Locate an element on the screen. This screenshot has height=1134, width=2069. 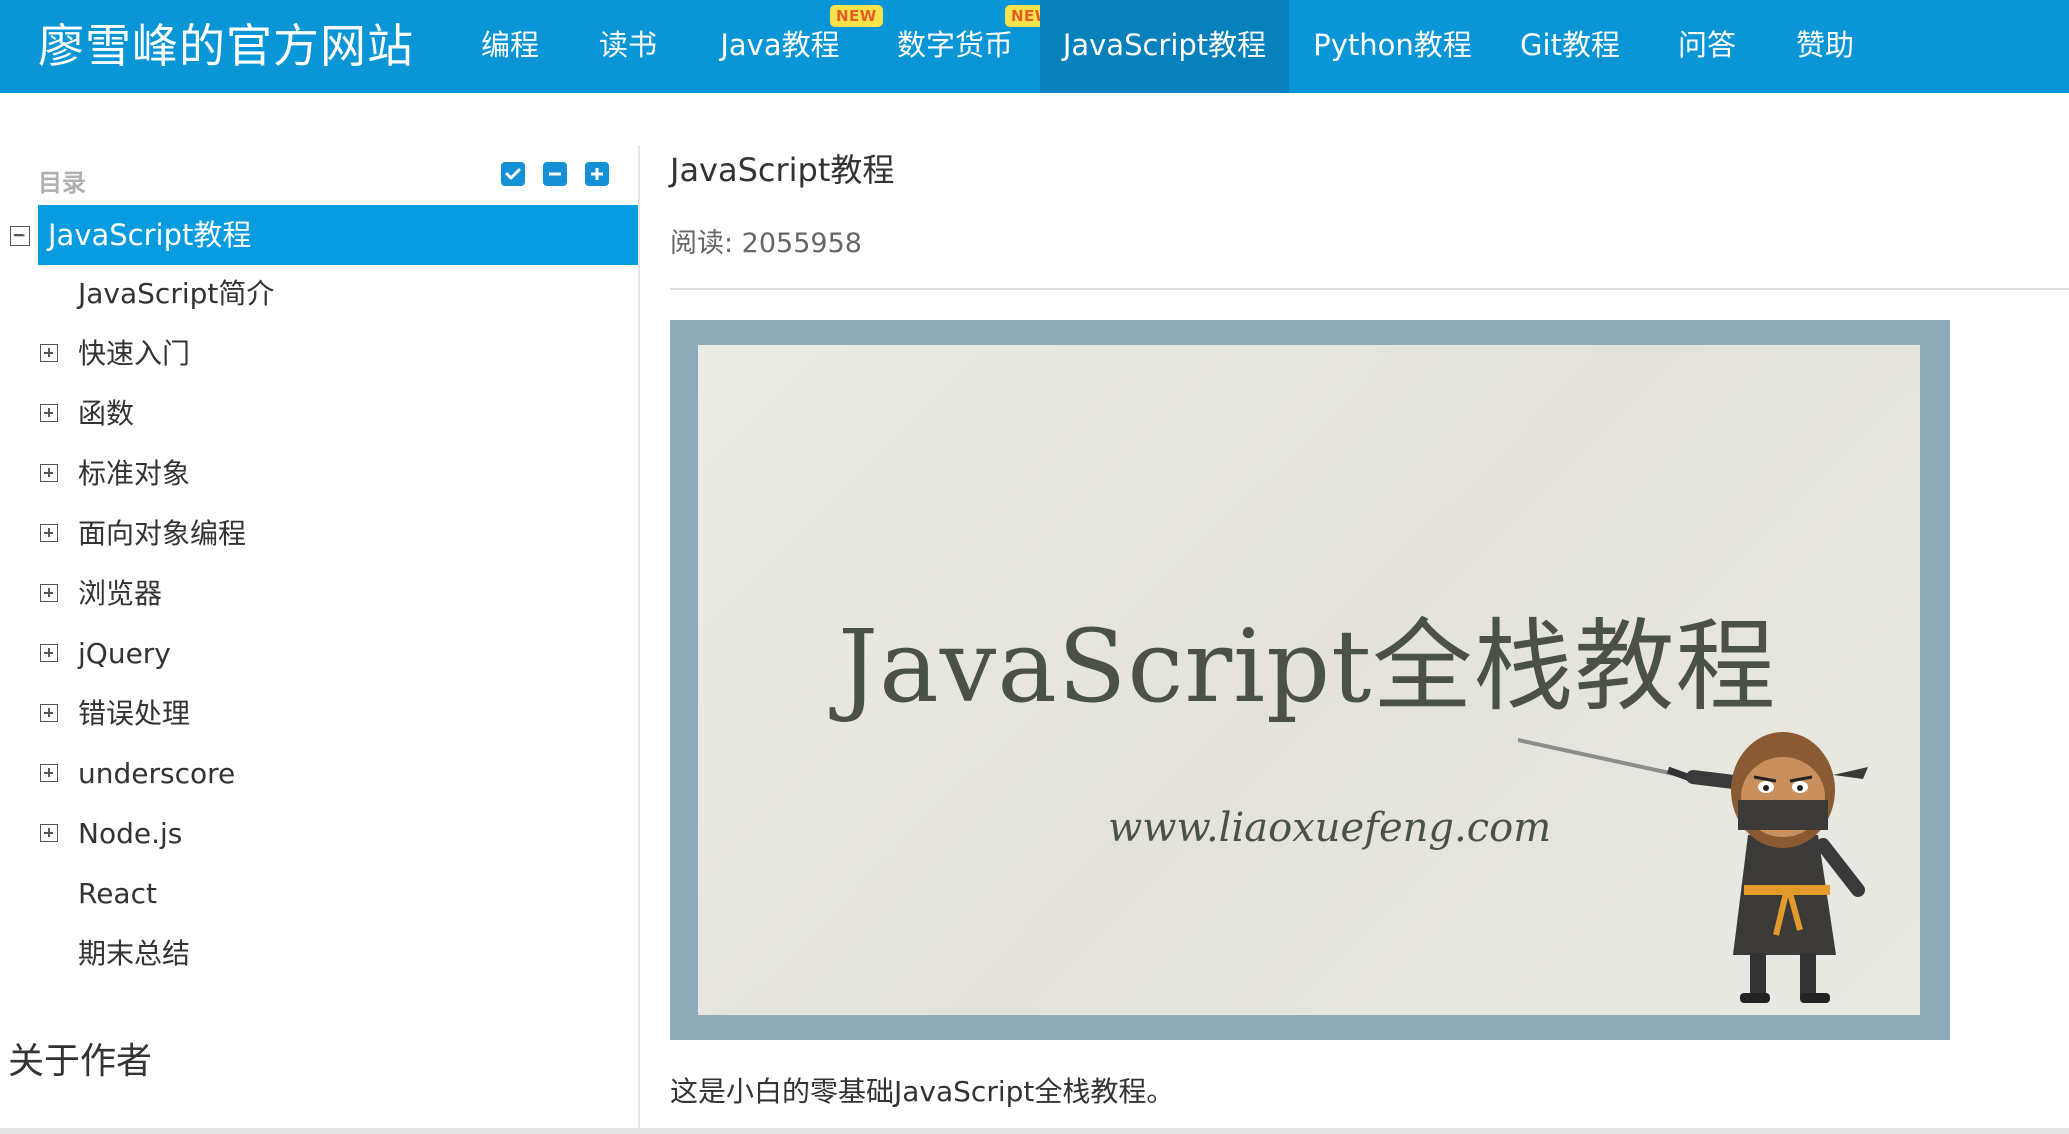
toc-item: 标准对象 is located at coordinates (319, 474).